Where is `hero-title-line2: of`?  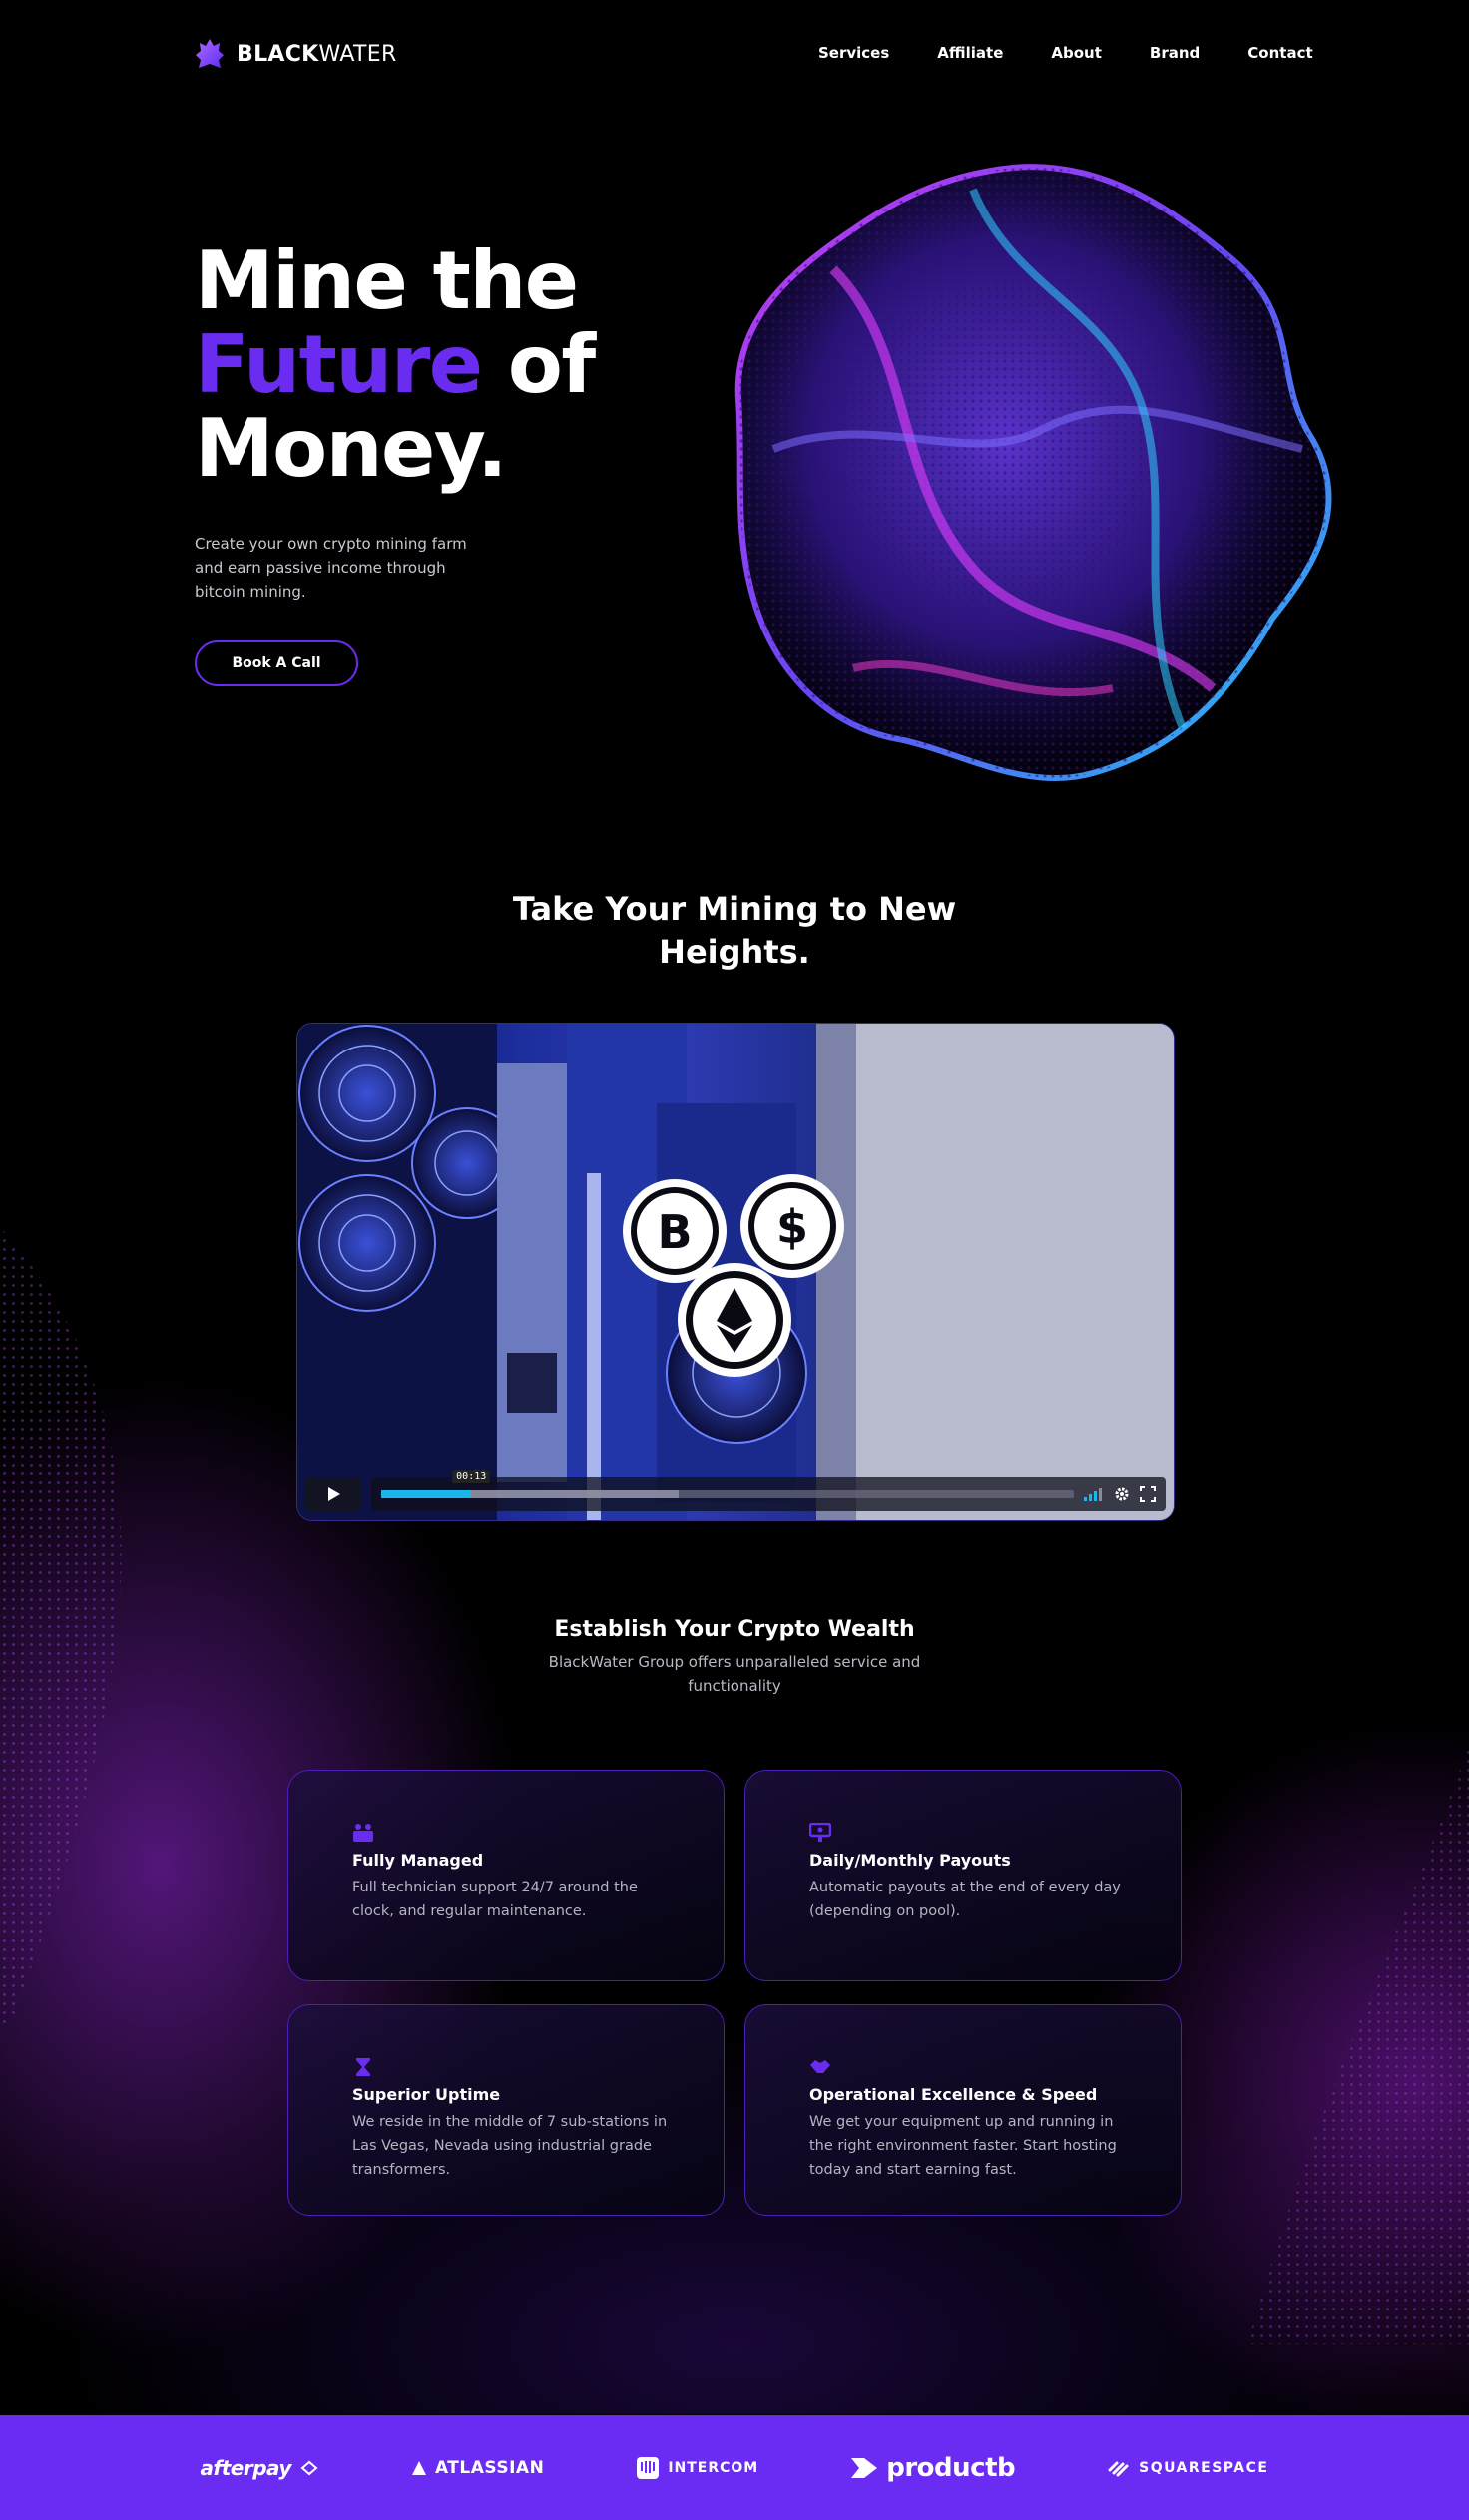
hero-title-line2: of is located at coordinates (538, 364).